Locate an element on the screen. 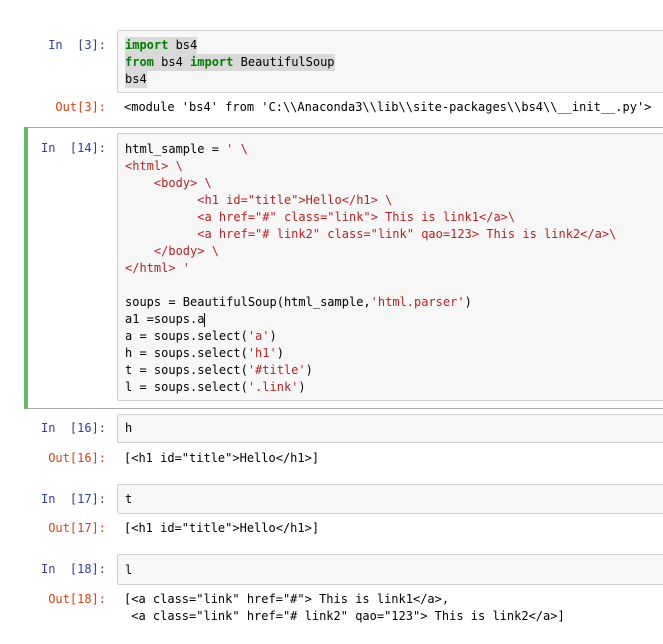  code-token: '#title' is located at coordinates (276, 370).